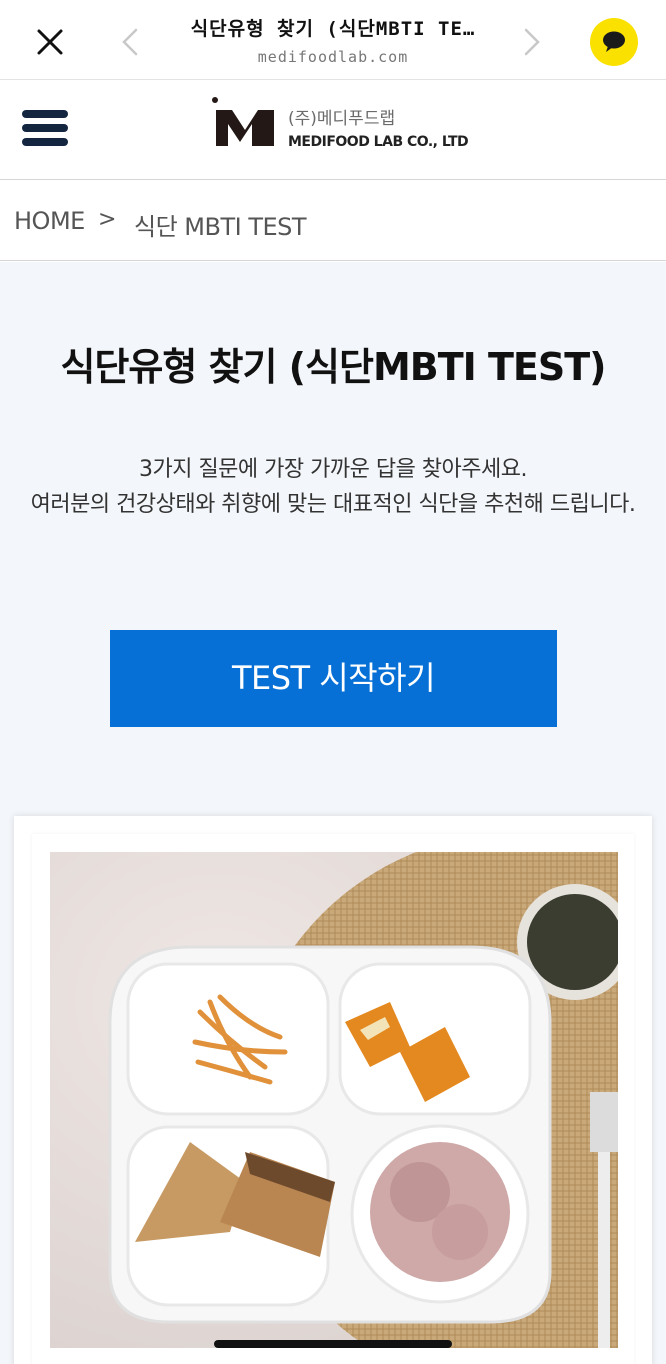 This screenshot has height=1364, width=666. What do you see at coordinates (333, 504) in the screenshot?
I see `description-line-2: 여러분의 건강상태와 취향에 맞는 대표적인 식단을 추천해 드립니다.` at bounding box center [333, 504].